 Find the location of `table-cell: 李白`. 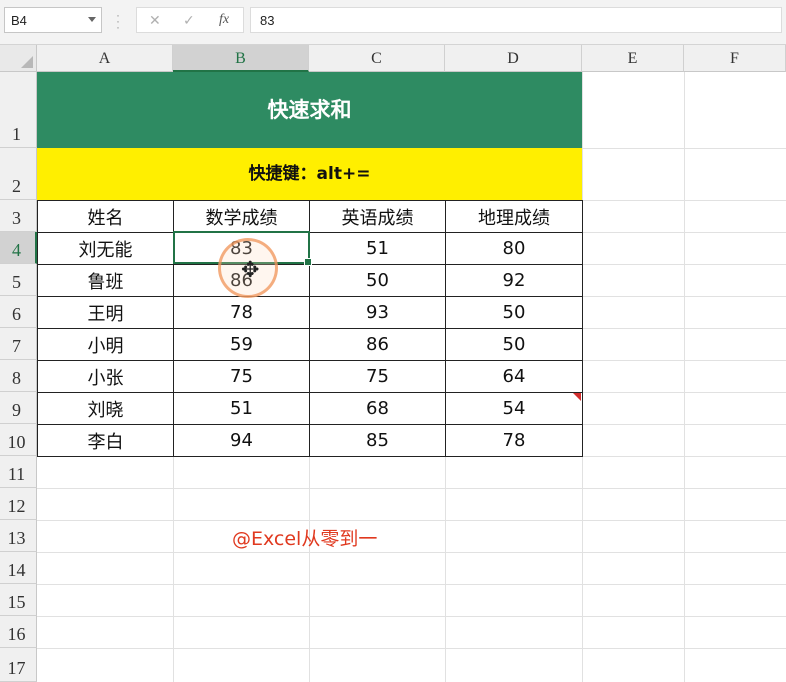

table-cell: 李白 is located at coordinates (105, 440).